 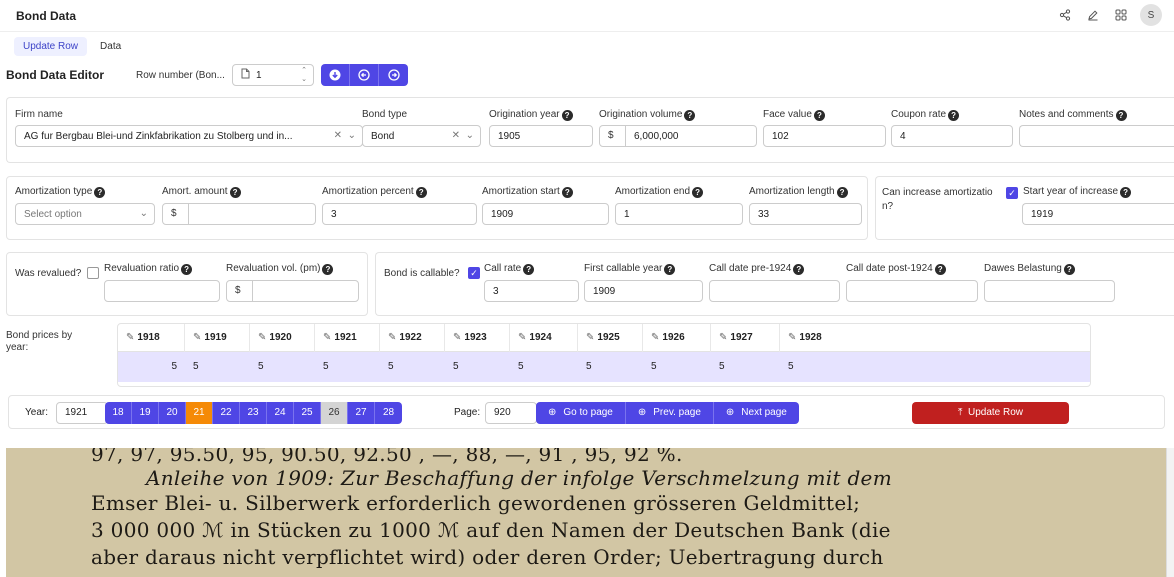 I want to click on call-pre-1924-input, so click(x=774, y=291).